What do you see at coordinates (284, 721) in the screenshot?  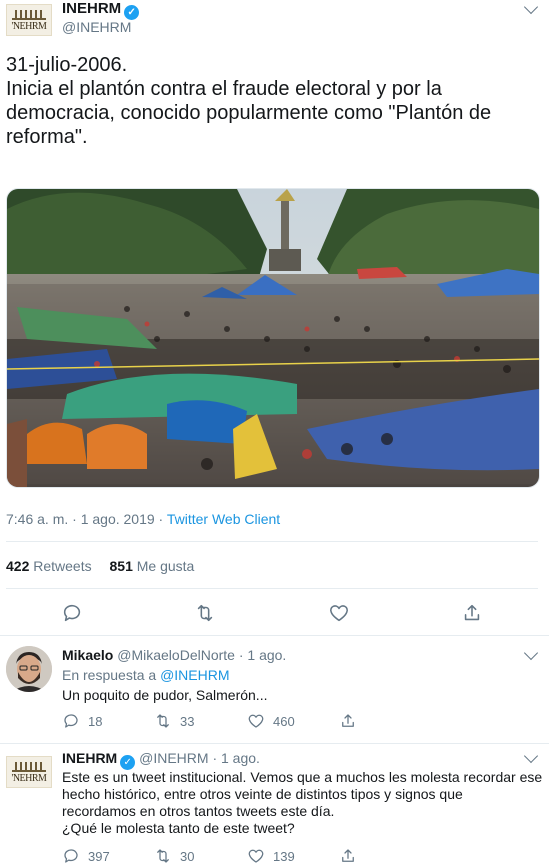 I see `like-count: 460` at bounding box center [284, 721].